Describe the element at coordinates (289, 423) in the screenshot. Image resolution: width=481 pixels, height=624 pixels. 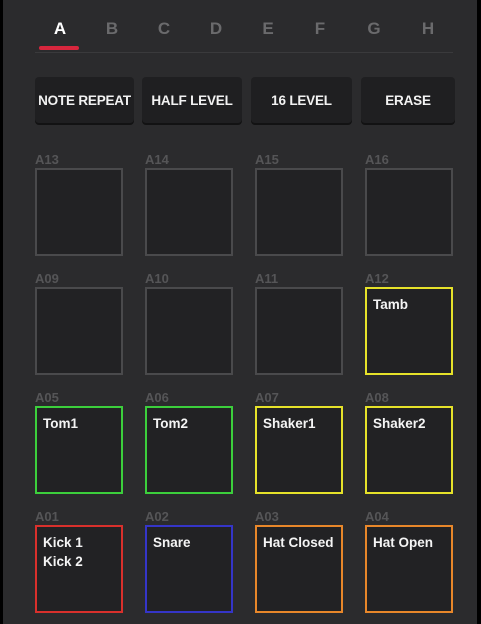
I see `pad-name: Shaker1` at that location.